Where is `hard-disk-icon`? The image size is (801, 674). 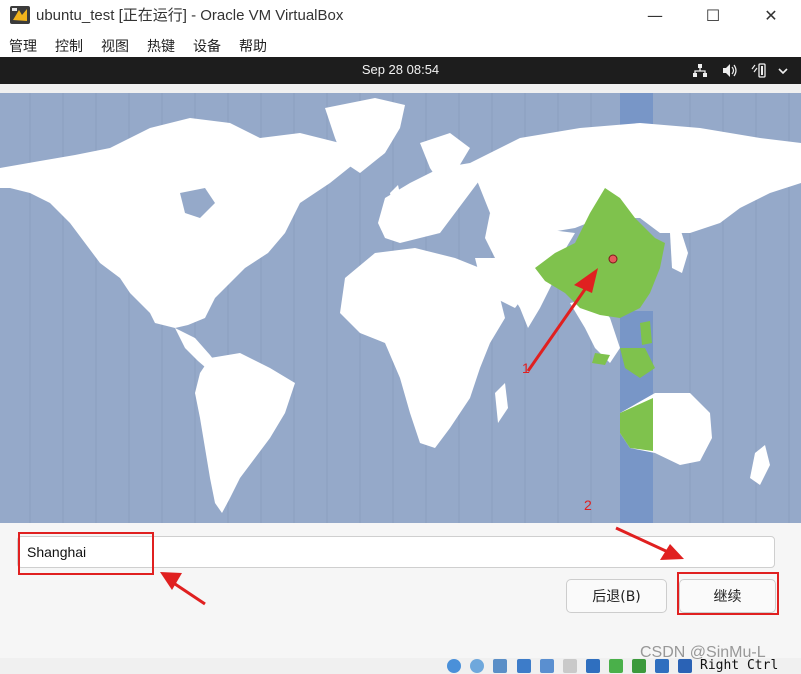 hard-disk-icon is located at coordinates (454, 666).